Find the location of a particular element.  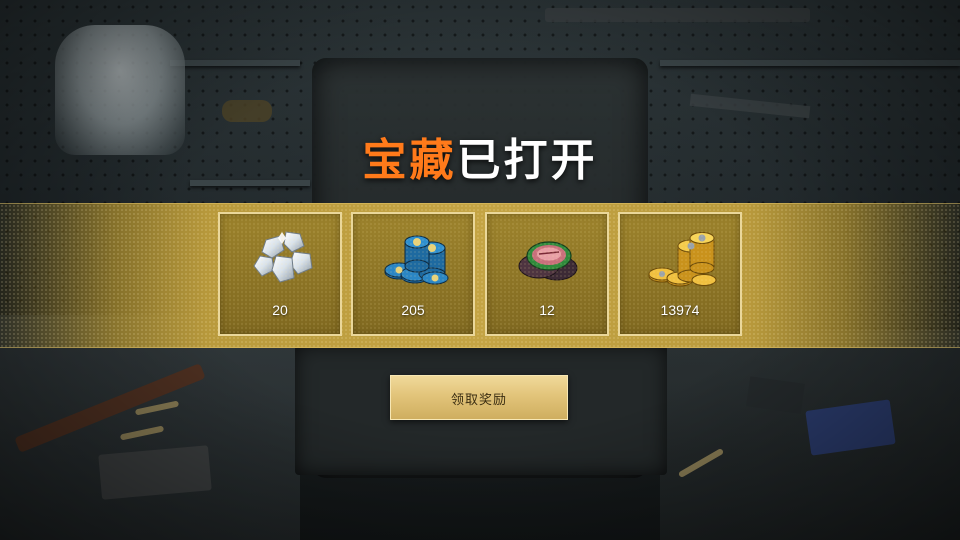

diamond-icon is located at coordinates (283, 257).